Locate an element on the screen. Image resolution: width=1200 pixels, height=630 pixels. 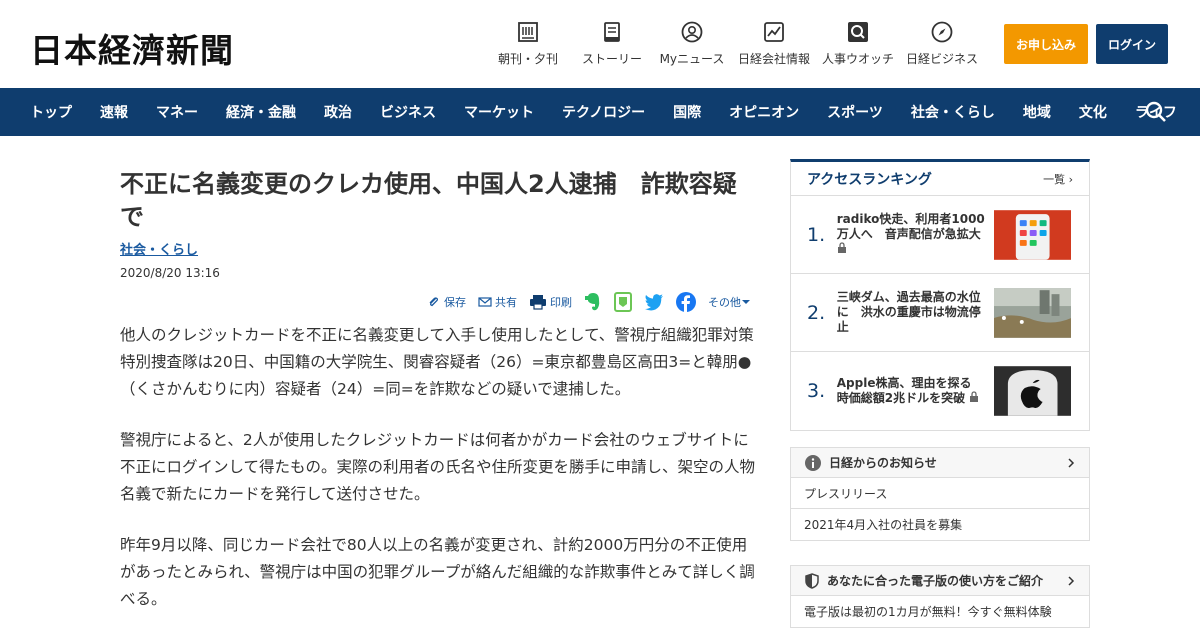
chevron-right-icon: › is located at coordinates (1070, 179).